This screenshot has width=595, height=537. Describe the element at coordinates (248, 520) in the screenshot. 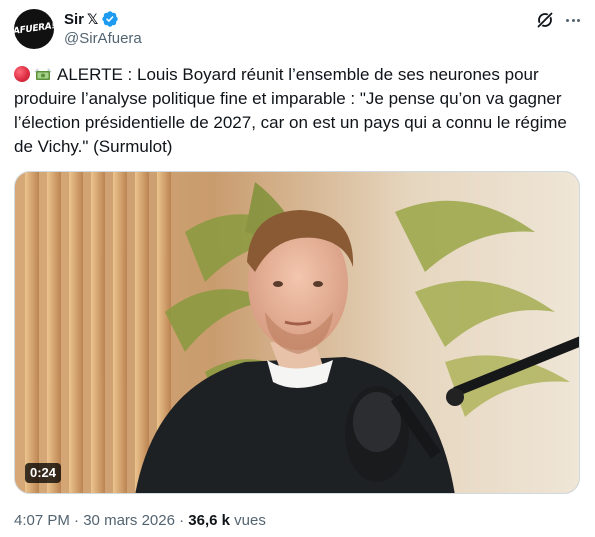

I see `views-label: vues` at that location.